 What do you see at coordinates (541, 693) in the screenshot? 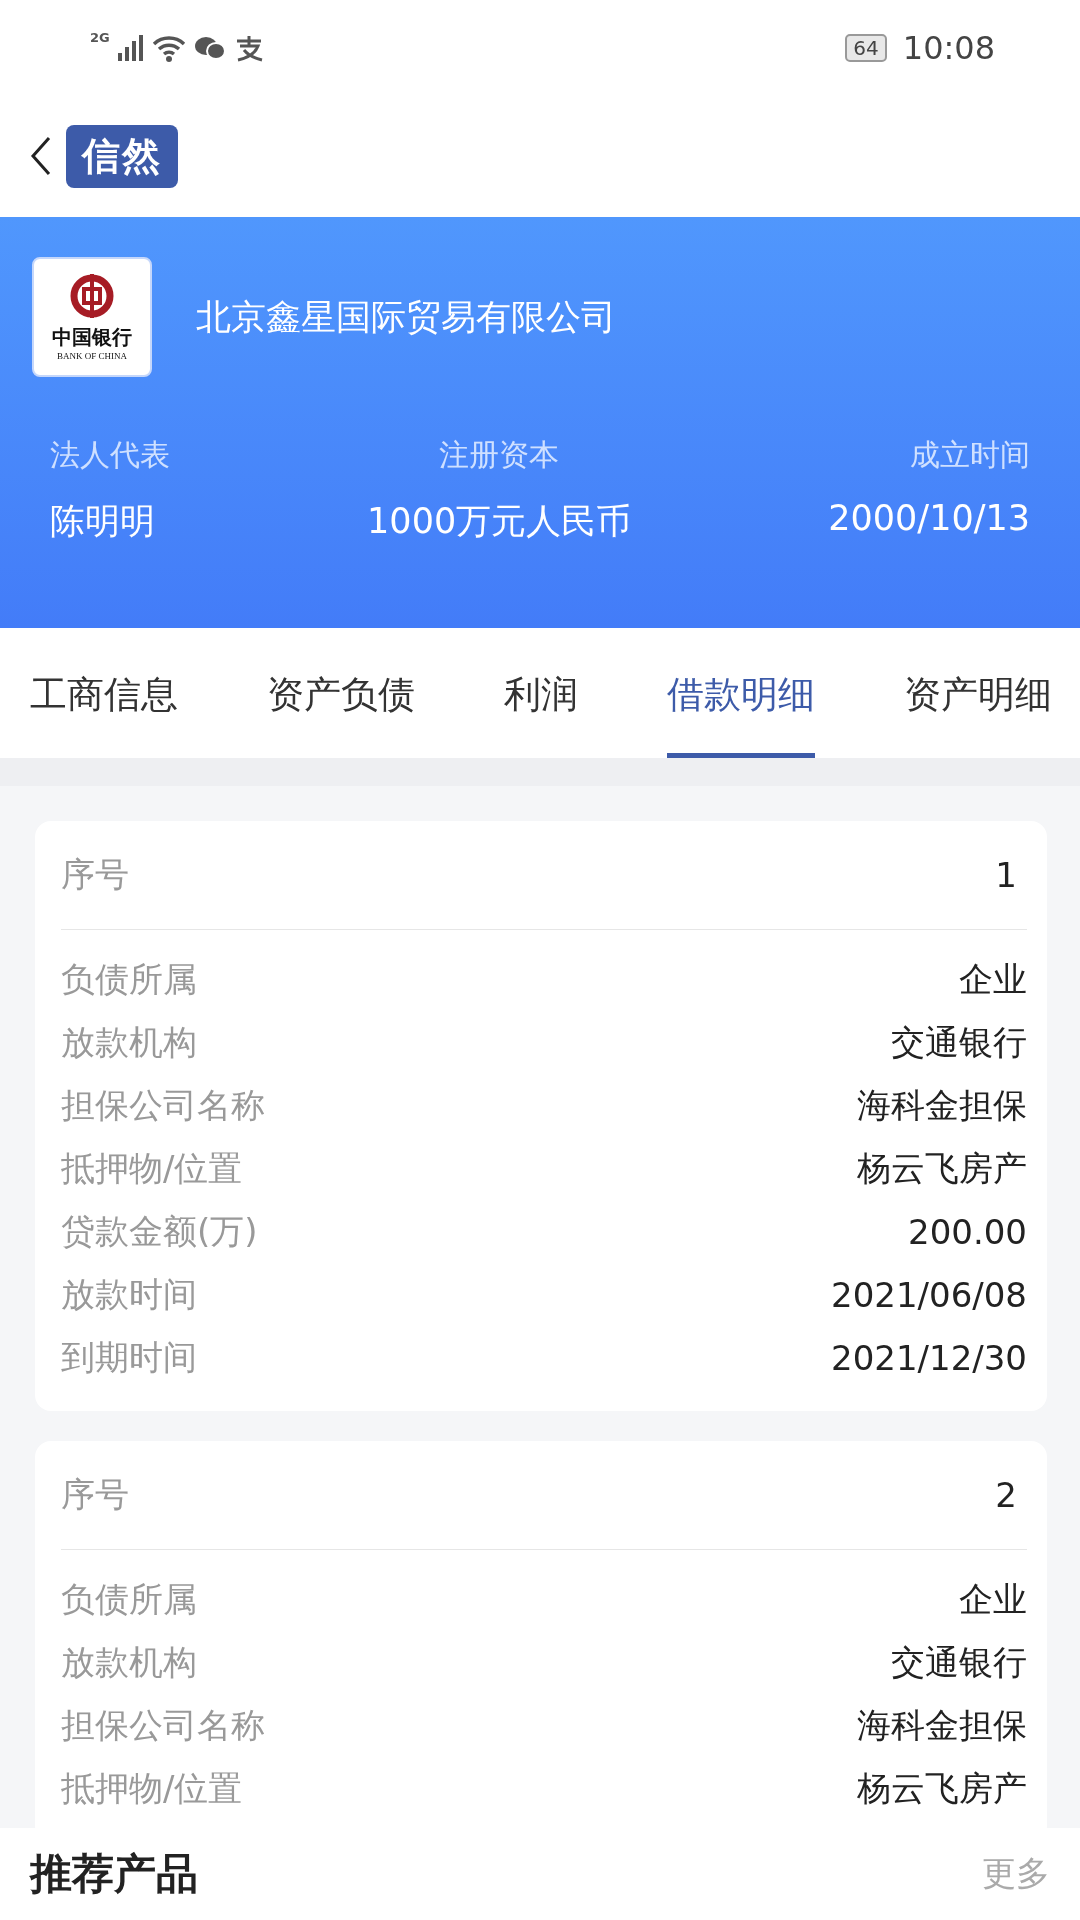
I see `tab: 利润` at bounding box center [541, 693].